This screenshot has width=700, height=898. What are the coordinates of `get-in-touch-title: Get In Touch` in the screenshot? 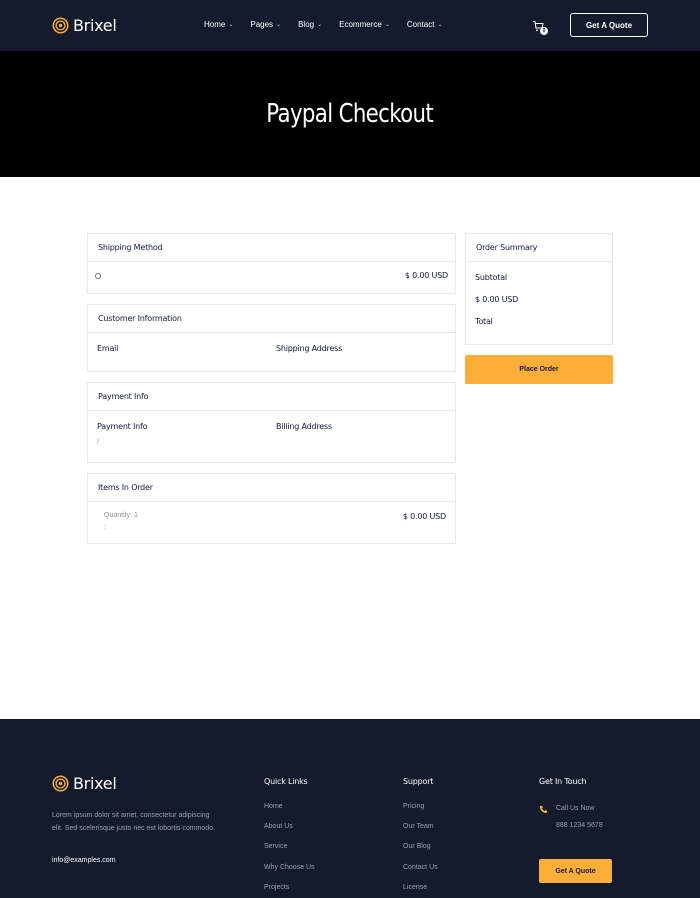 It's located at (563, 781).